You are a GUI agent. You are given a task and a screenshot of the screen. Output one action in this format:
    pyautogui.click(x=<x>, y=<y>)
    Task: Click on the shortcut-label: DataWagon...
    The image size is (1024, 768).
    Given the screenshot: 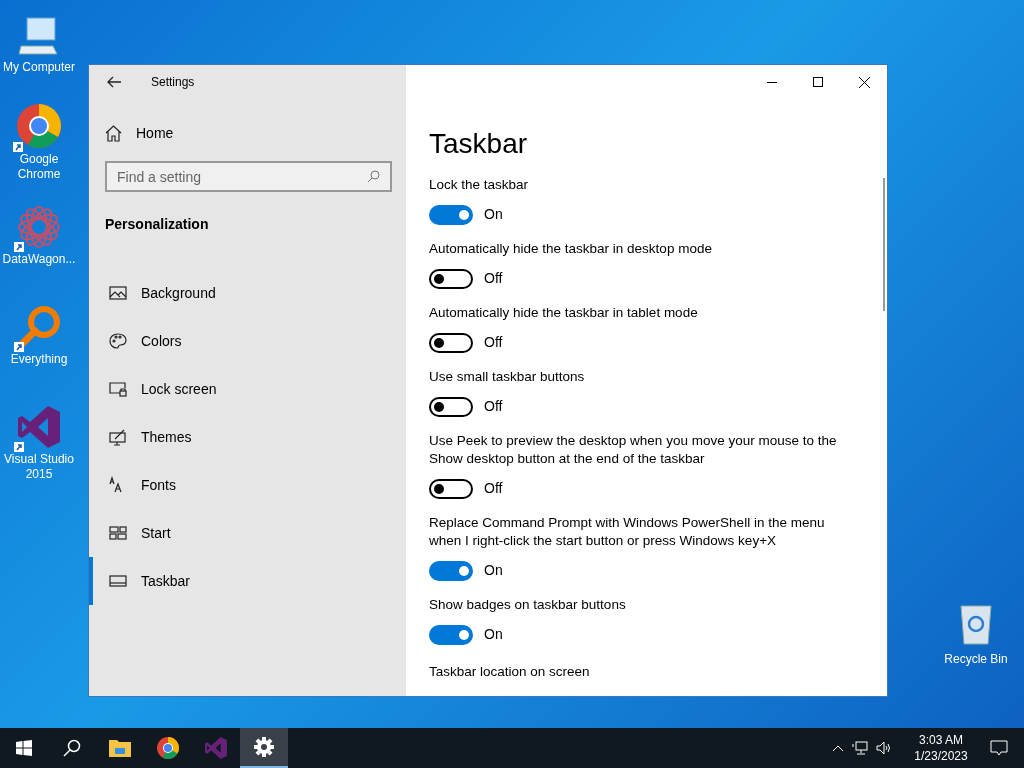 What is the action you would take?
    pyautogui.click(x=39, y=259)
    